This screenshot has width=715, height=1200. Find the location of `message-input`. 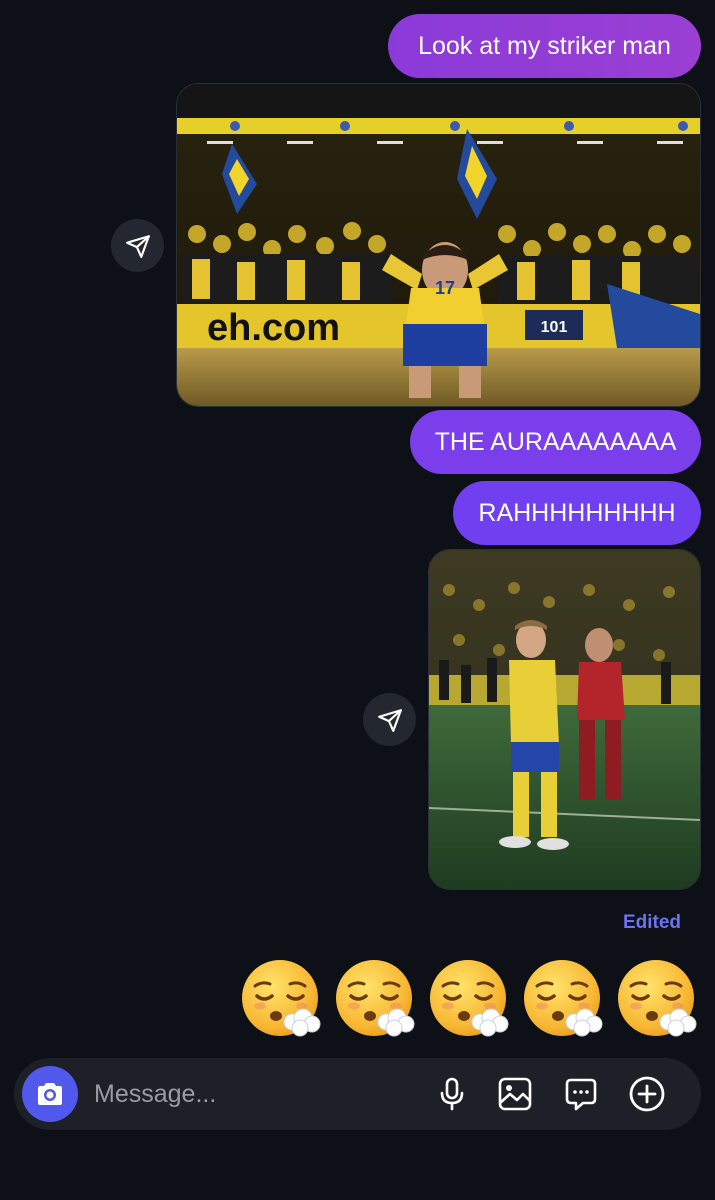

message-input is located at coordinates (254, 1094).